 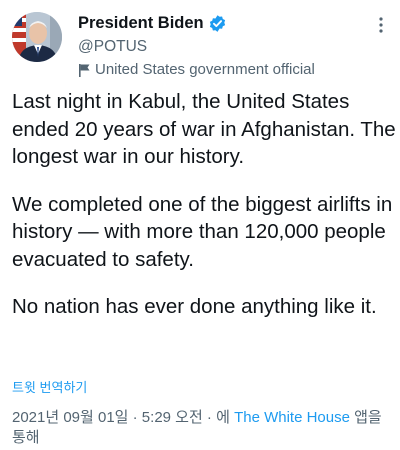 What do you see at coordinates (217, 23) in the screenshot?
I see `verified-badge-icon` at bounding box center [217, 23].